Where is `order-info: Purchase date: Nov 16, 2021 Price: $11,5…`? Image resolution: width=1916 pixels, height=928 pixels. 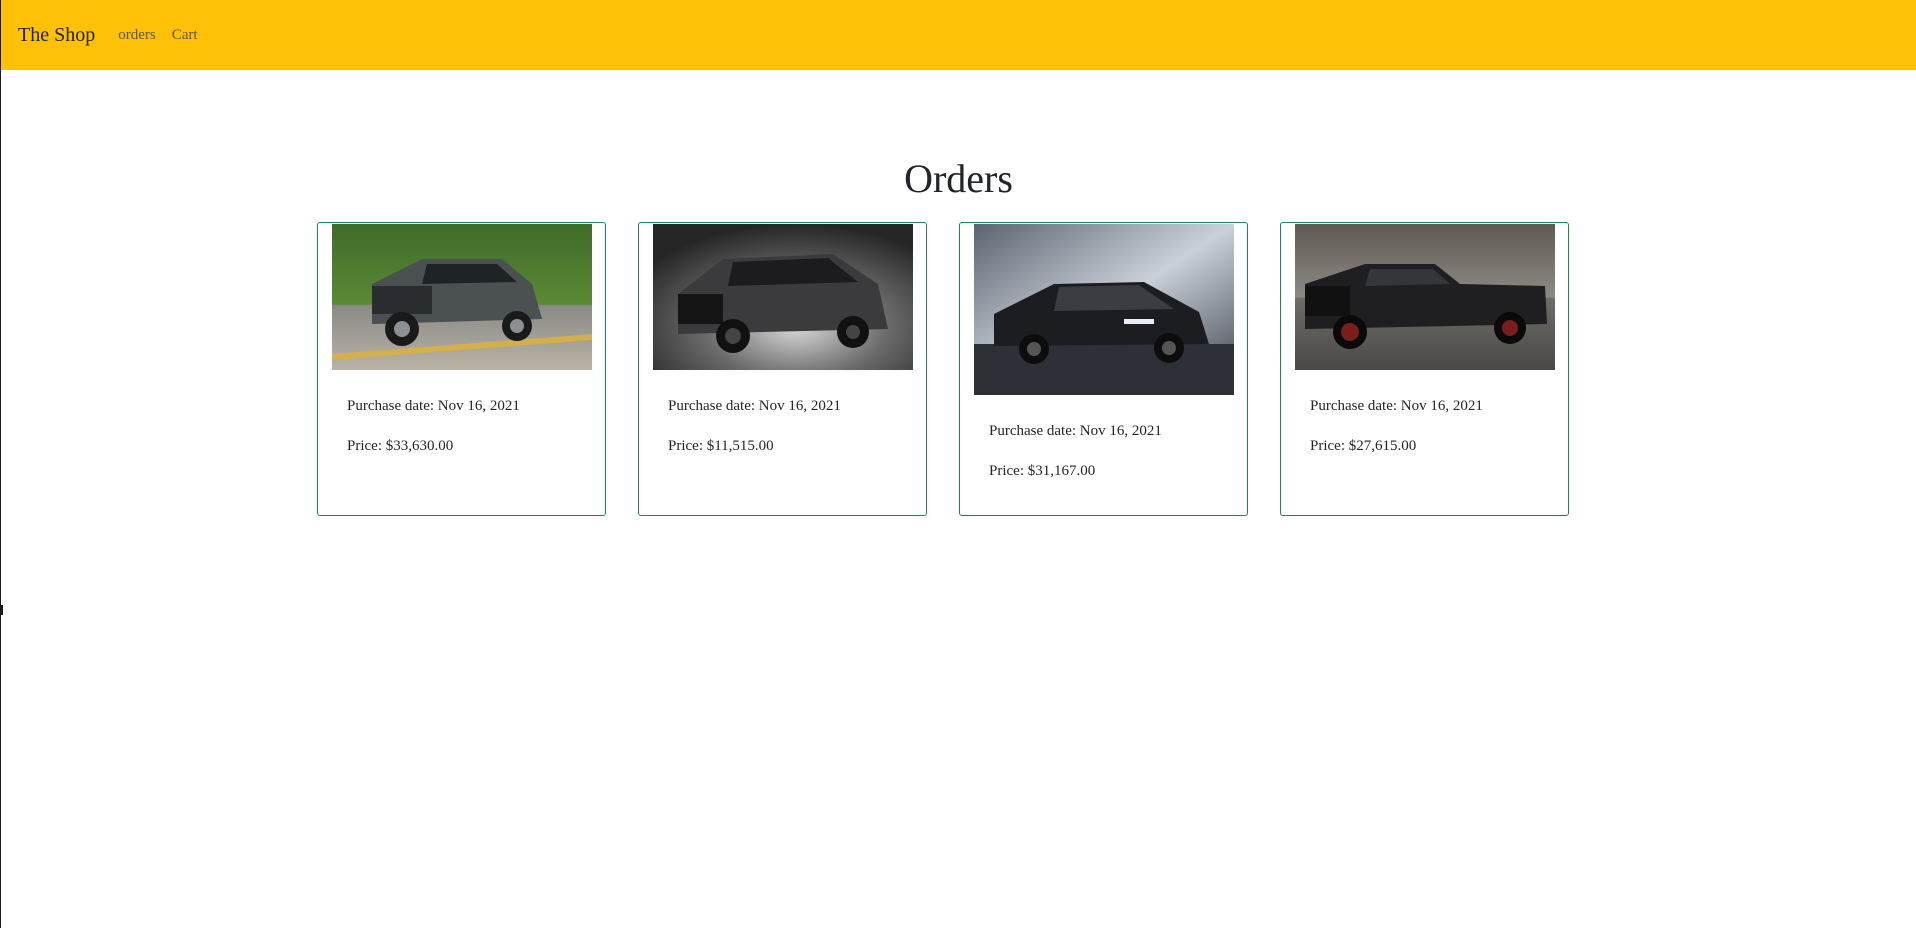 order-info: Purchase date: Nov 16, 2021 Price: $11,5… is located at coordinates (754, 437).